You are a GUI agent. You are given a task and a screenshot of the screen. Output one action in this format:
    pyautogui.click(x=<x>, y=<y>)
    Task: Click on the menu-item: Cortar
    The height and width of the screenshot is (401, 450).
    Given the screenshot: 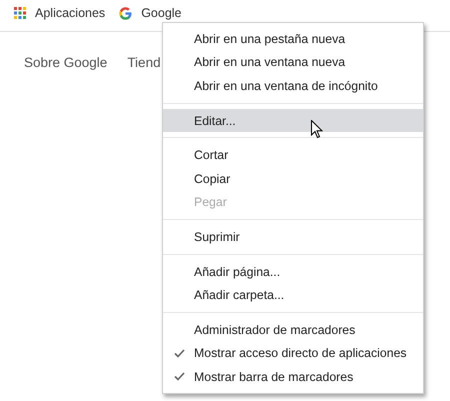 What is the action you would take?
    pyautogui.click(x=293, y=155)
    